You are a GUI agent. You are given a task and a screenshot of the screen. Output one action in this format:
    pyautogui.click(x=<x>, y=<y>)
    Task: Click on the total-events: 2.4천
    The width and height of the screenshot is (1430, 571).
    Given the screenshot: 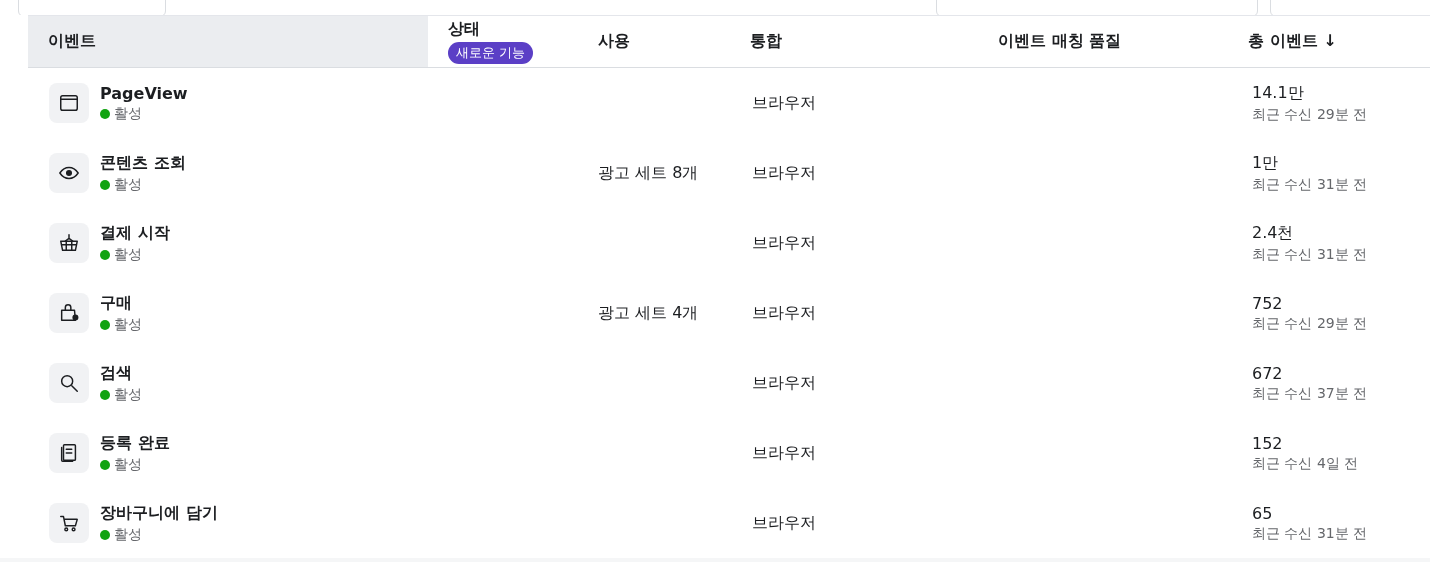 What is the action you would take?
    pyautogui.click(x=1273, y=233)
    